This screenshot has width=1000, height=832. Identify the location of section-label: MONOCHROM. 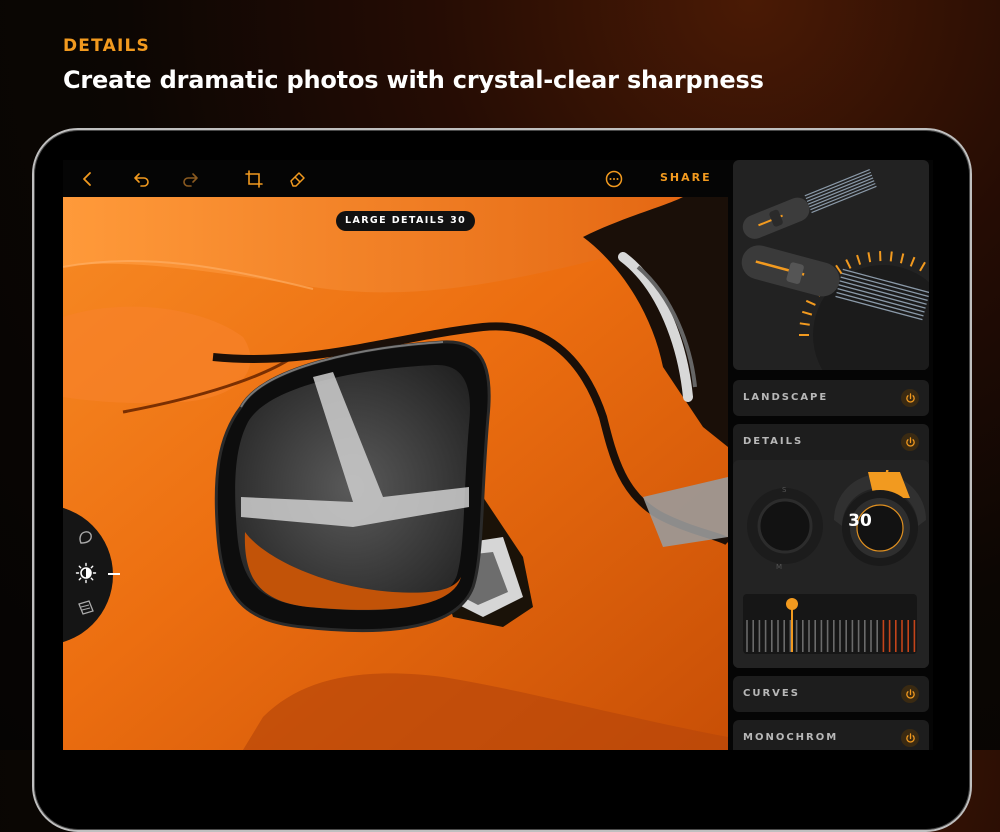
(790, 735).